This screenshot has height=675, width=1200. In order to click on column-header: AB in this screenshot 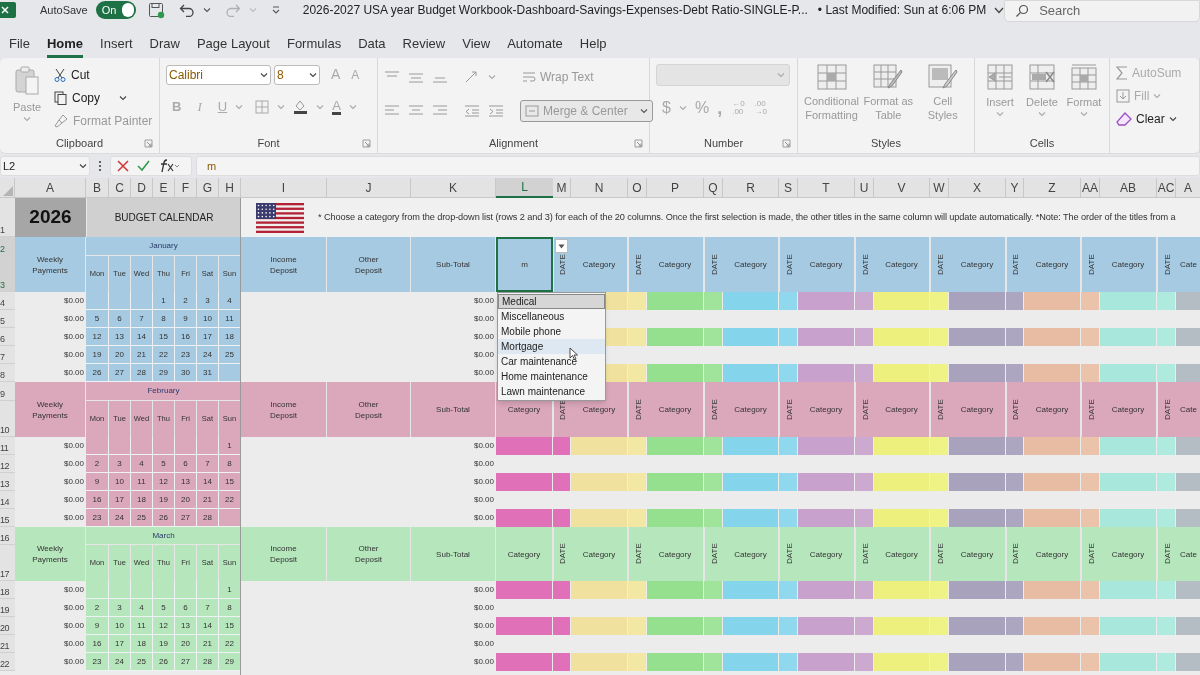, I will do `click(1128, 188)`.